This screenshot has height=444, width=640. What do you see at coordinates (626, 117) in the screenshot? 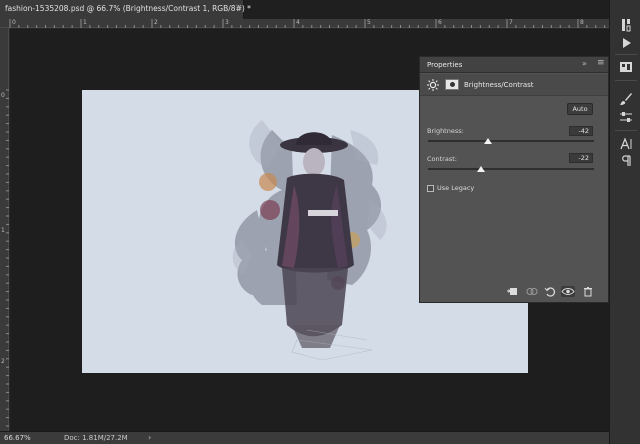
I see `adjust-sliders-icon` at bounding box center [626, 117].